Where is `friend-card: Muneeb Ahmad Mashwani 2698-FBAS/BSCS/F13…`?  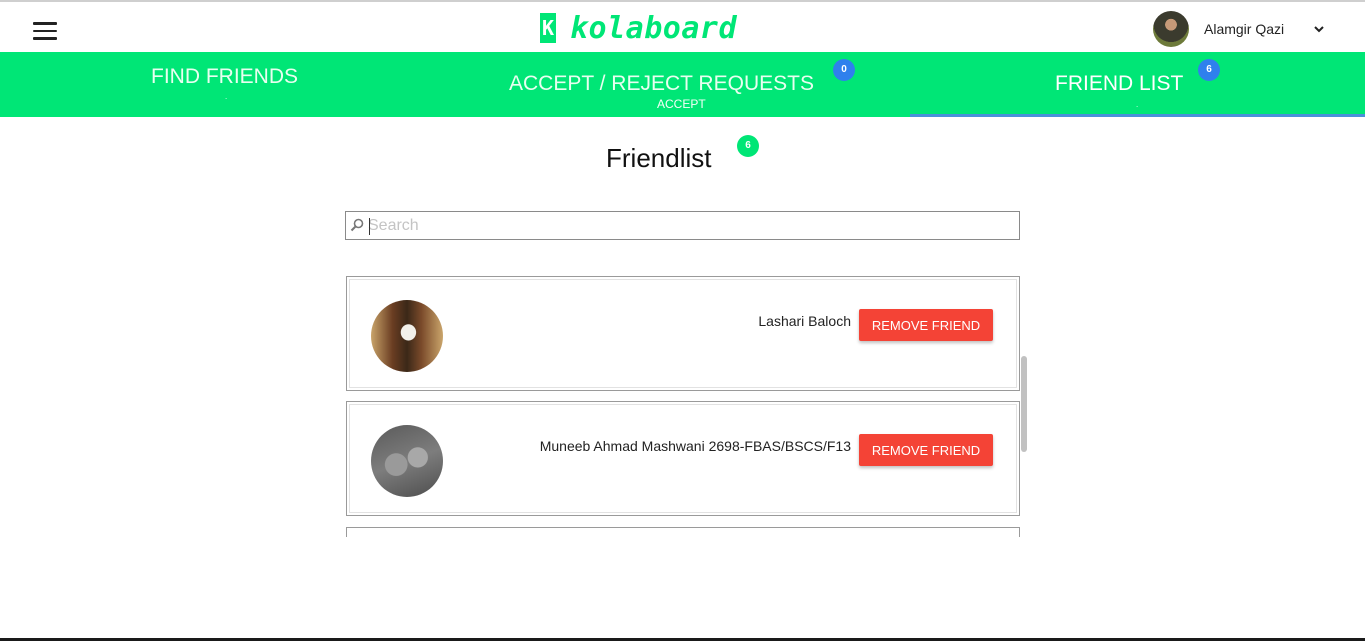 friend-card: Muneeb Ahmad Mashwani 2698-FBAS/BSCS/F13… is located at coordinates (683, 458).